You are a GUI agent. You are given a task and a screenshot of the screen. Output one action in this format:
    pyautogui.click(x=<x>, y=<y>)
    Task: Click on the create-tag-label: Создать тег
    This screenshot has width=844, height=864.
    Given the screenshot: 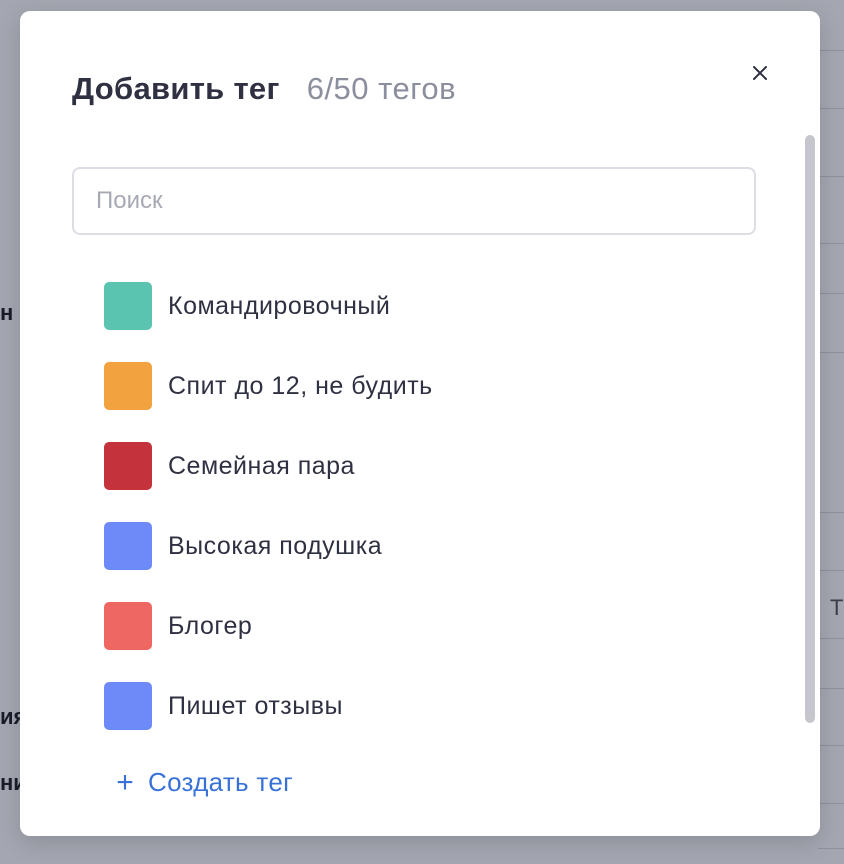 What is the action you would take?
    pyautogui.click(x=220, y=782)
    